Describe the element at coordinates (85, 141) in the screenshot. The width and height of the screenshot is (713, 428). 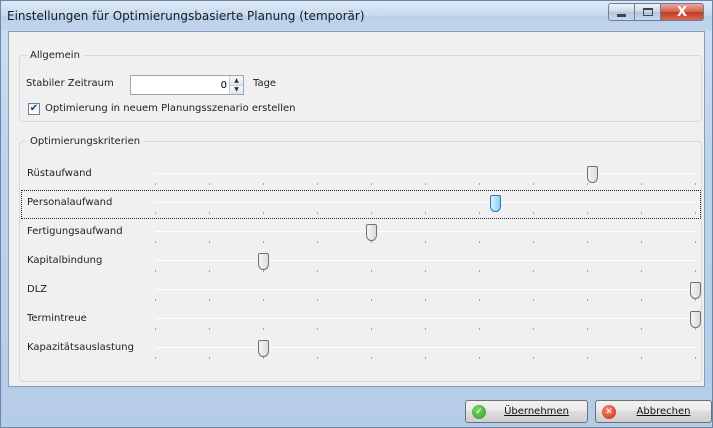
I see `criteria-legend: Optimierungskriterien` at that location.